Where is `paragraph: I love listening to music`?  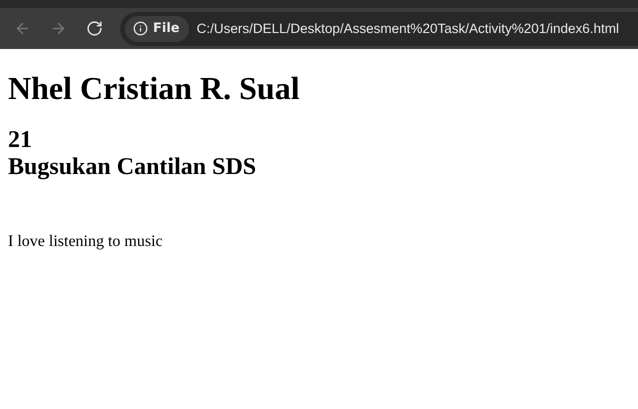 paragraph: I love listening to music is located at coordinates (86, 242).